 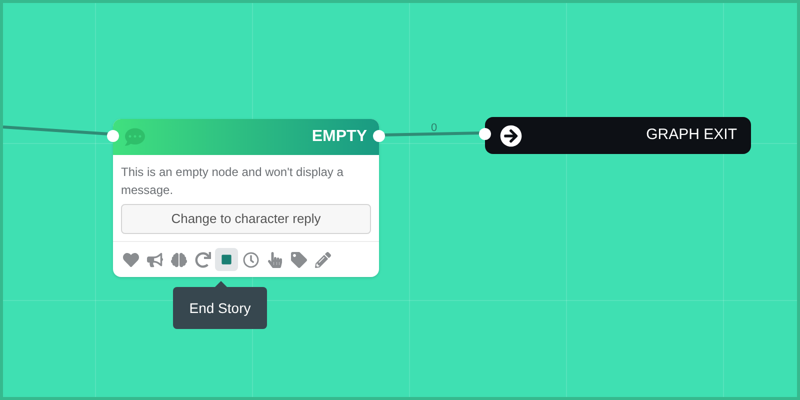 I want to click on node-card: EMPTY This is an empty node and won't display a message. Change to character reply, so click(x=246, y=198).